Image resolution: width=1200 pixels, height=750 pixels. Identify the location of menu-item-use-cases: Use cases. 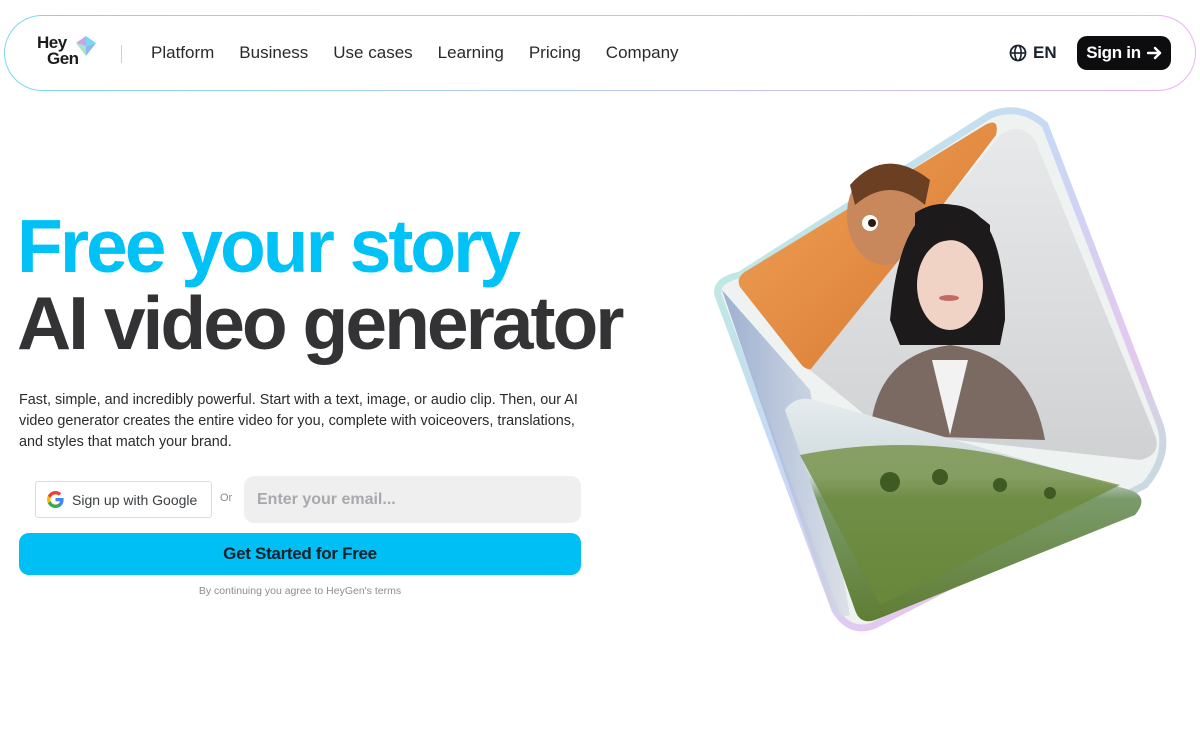
(372, 53).